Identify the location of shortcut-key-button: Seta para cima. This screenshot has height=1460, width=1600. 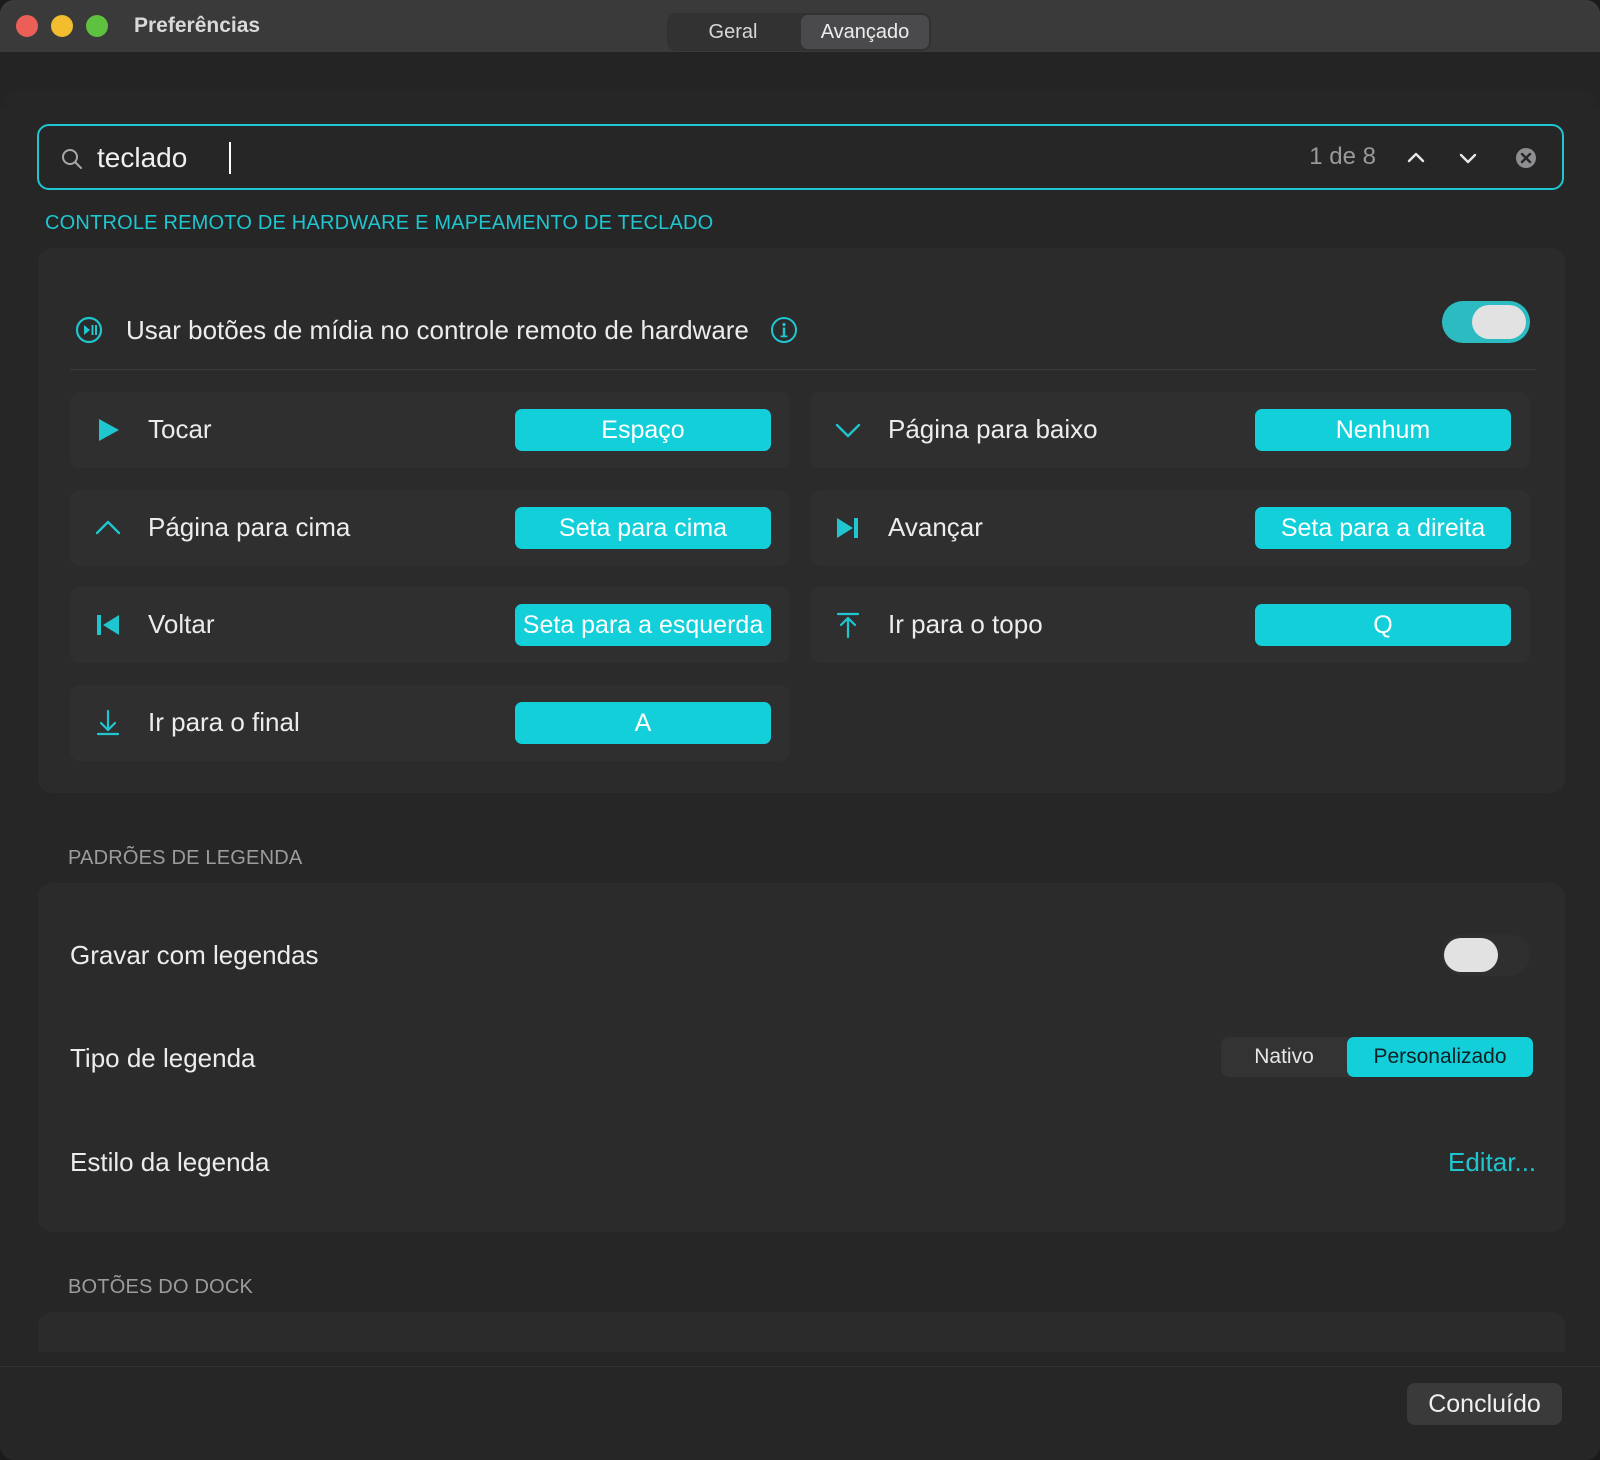
(643, 528).